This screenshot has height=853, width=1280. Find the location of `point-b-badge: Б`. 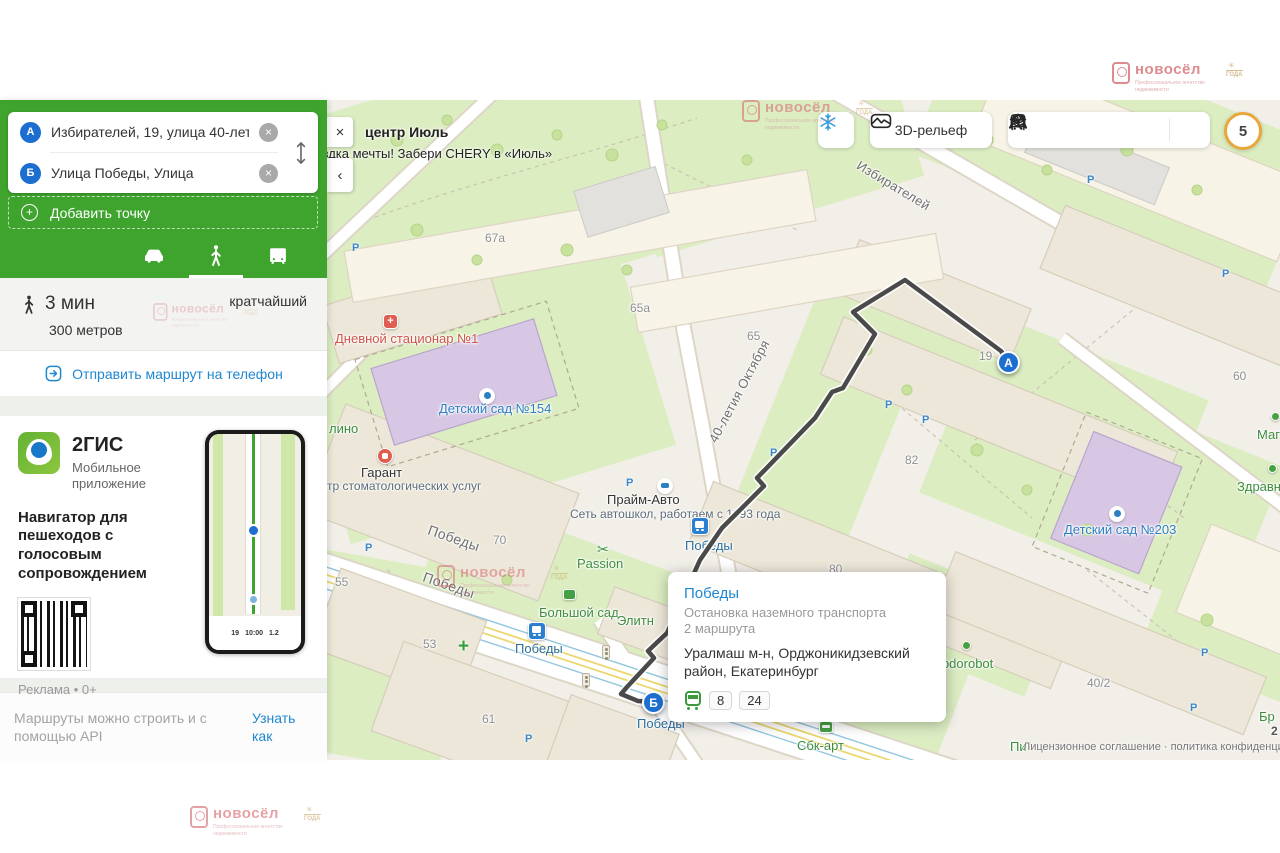

point-b-badge: Б is located at coordinates (30, 173).